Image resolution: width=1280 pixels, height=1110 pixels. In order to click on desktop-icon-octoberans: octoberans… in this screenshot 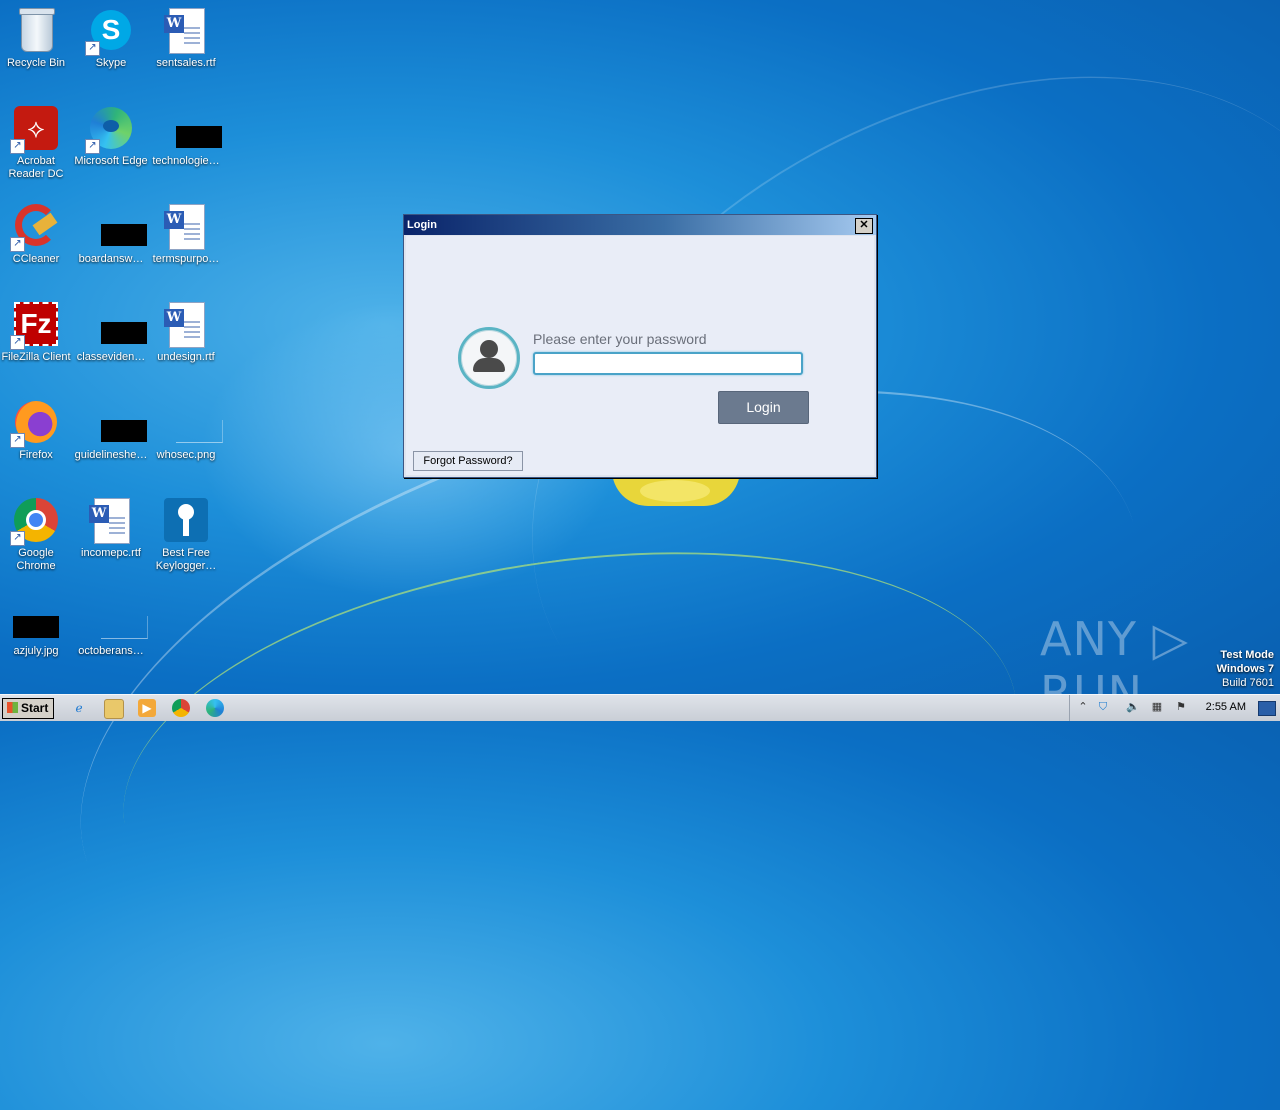, I will do `click(111, 626)`.